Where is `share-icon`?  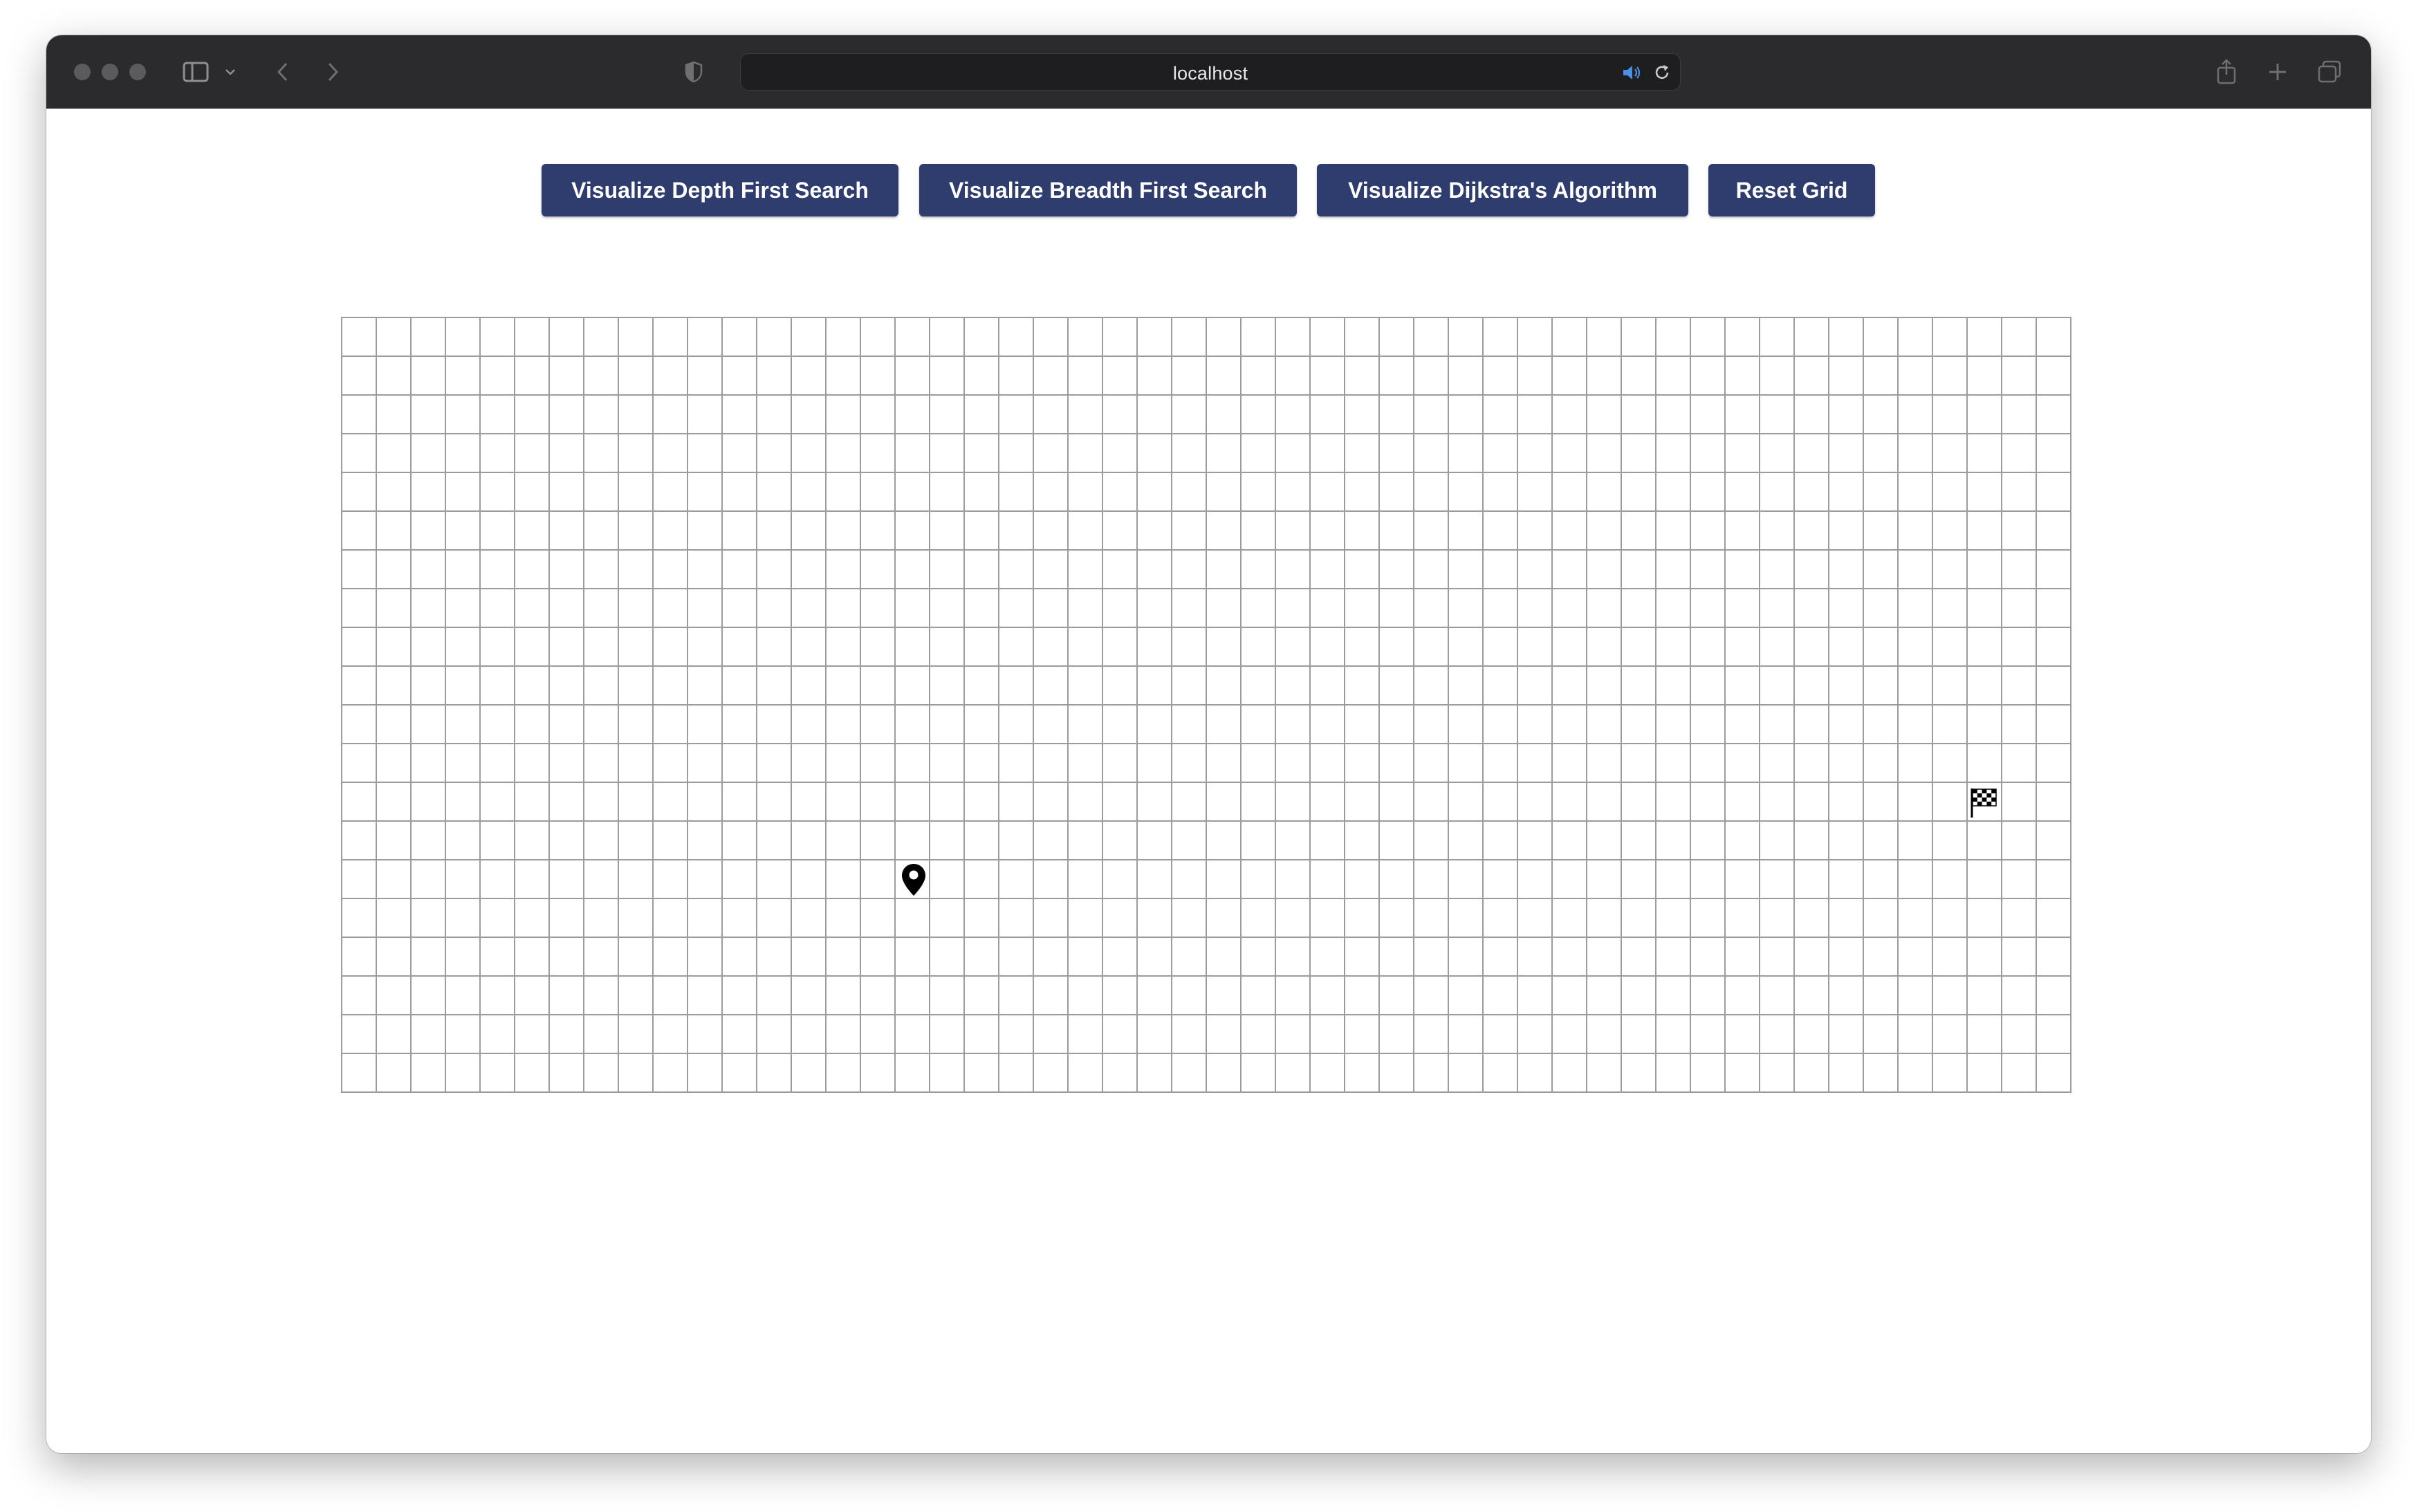 share-icon is located at coordinates (2227, 72).